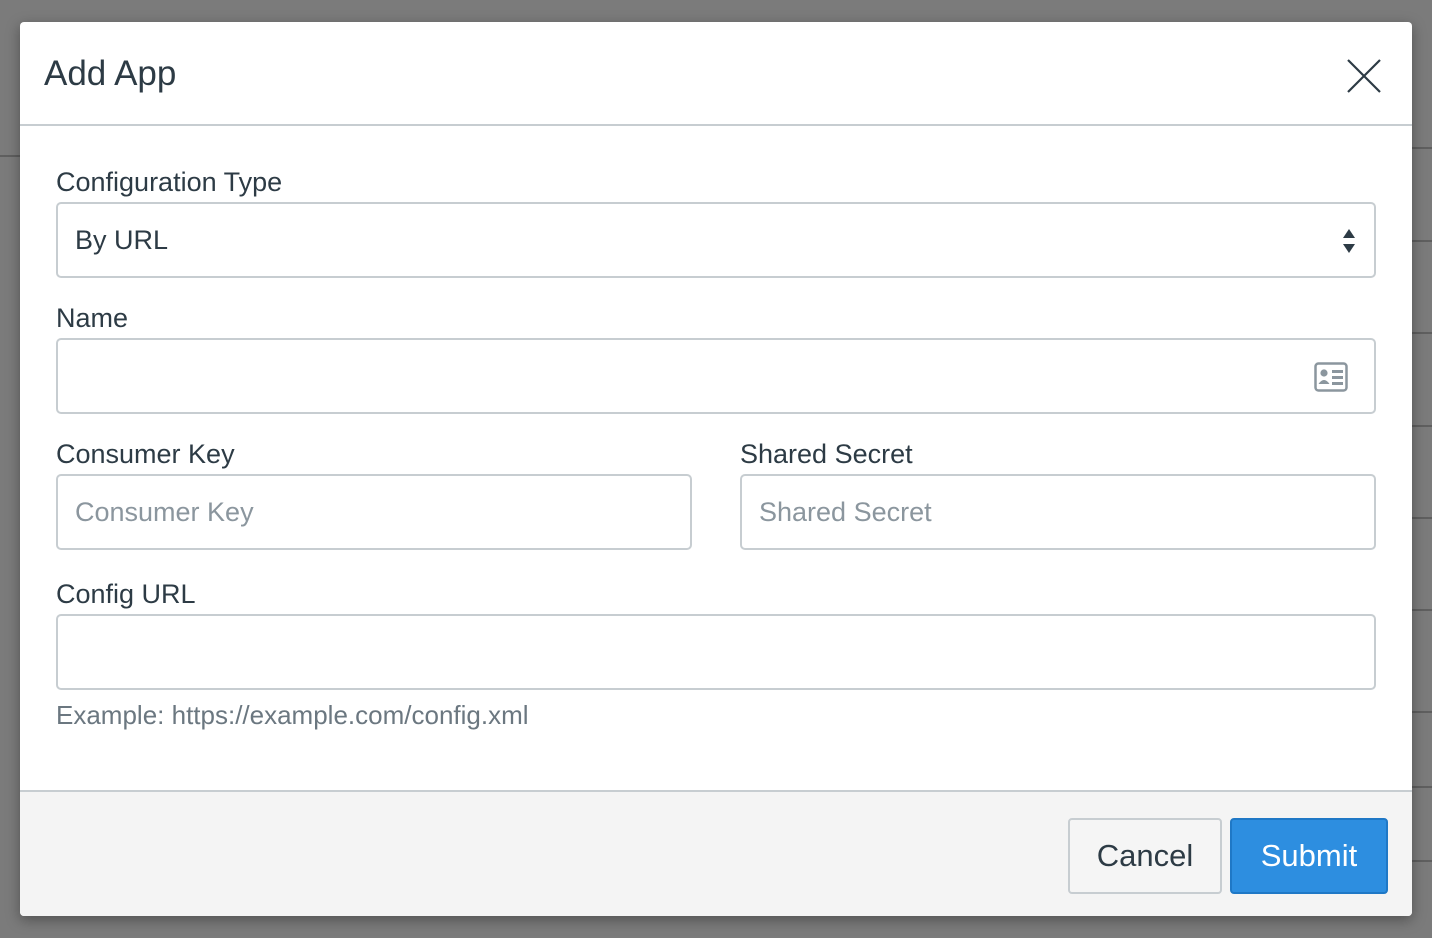  I want to click on configuration-type-select: By URL, so click(716, 240).